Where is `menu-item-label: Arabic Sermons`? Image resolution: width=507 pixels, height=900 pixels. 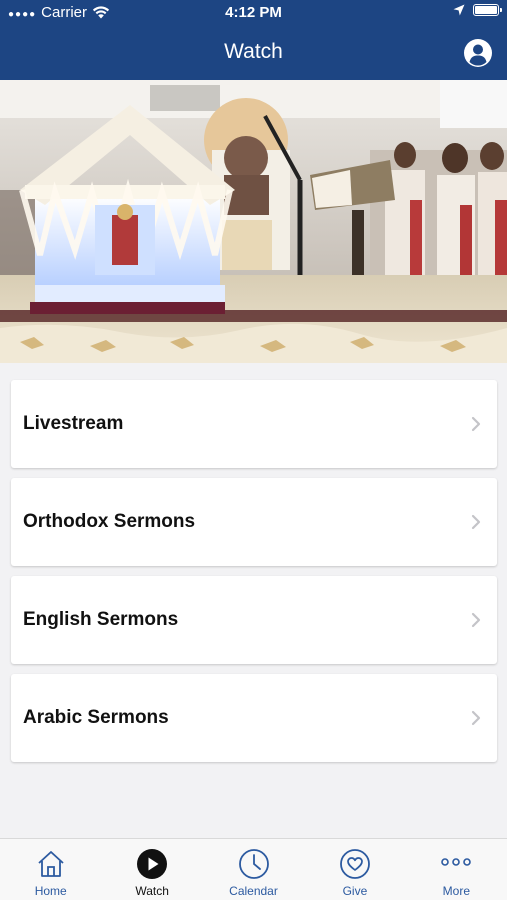 menu-item-label: Arabic Sermons is located at coordinates (96, 717).